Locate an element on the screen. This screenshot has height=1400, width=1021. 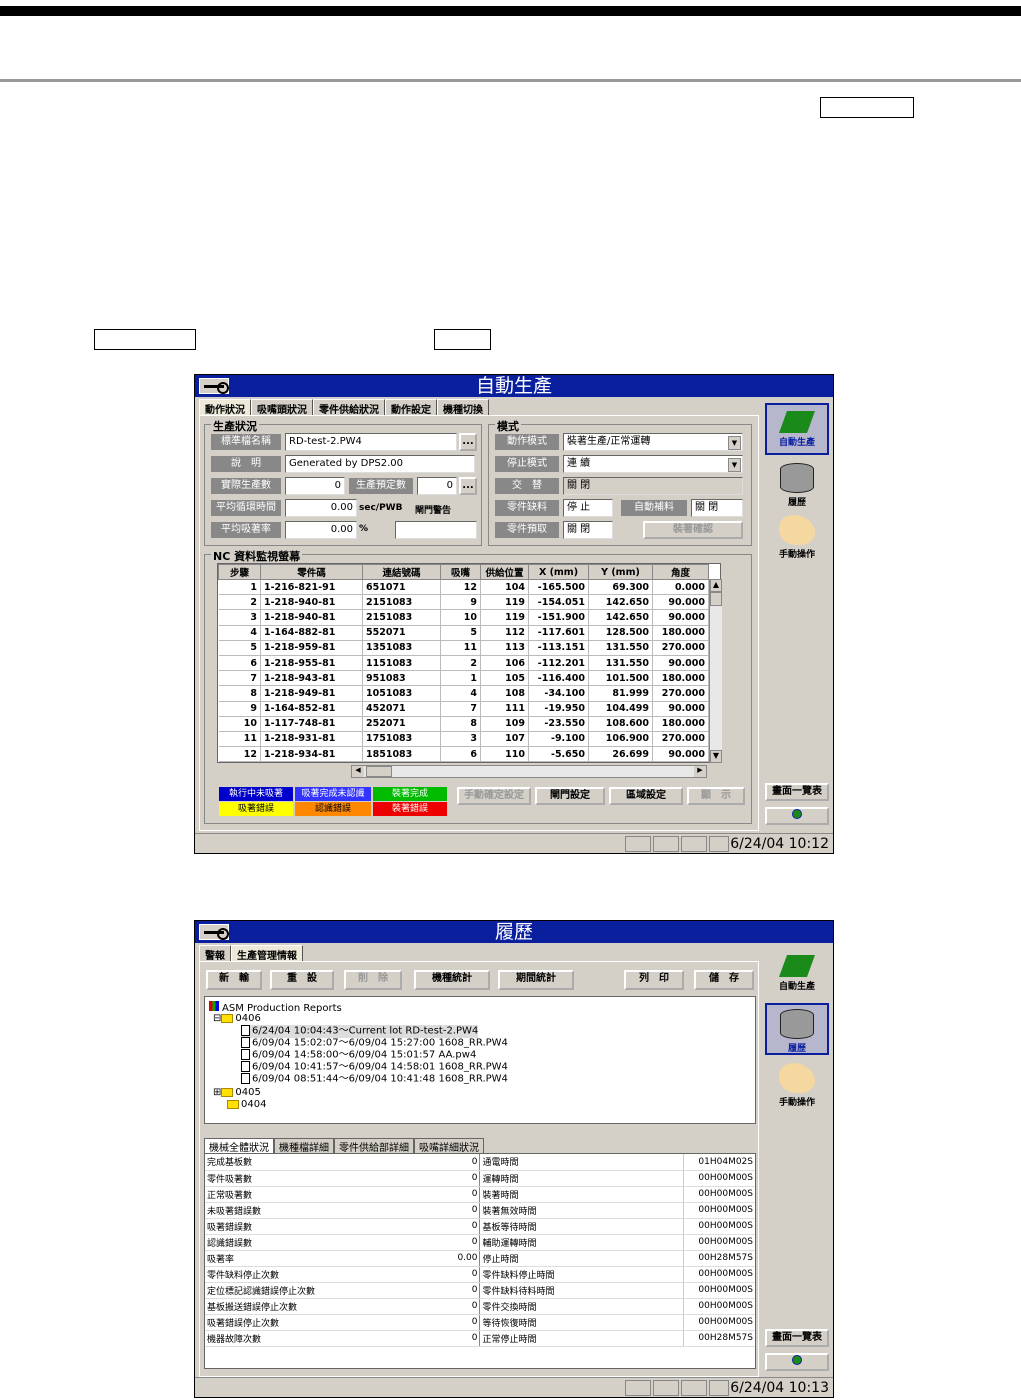
table-cell: 2 is located at coordinates (239, 602).